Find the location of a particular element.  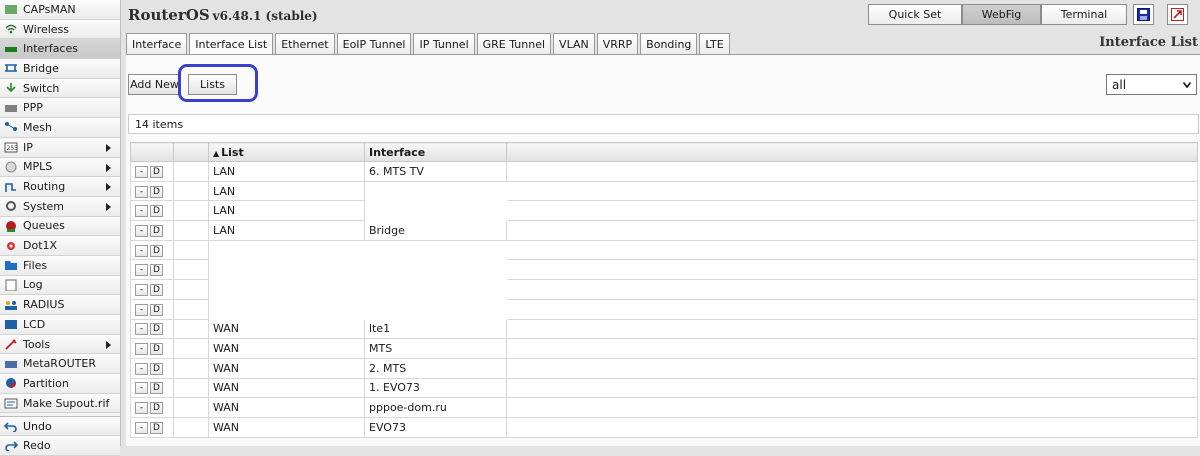

tab-vrrp: VRRP is located at coordinates (617, 43).